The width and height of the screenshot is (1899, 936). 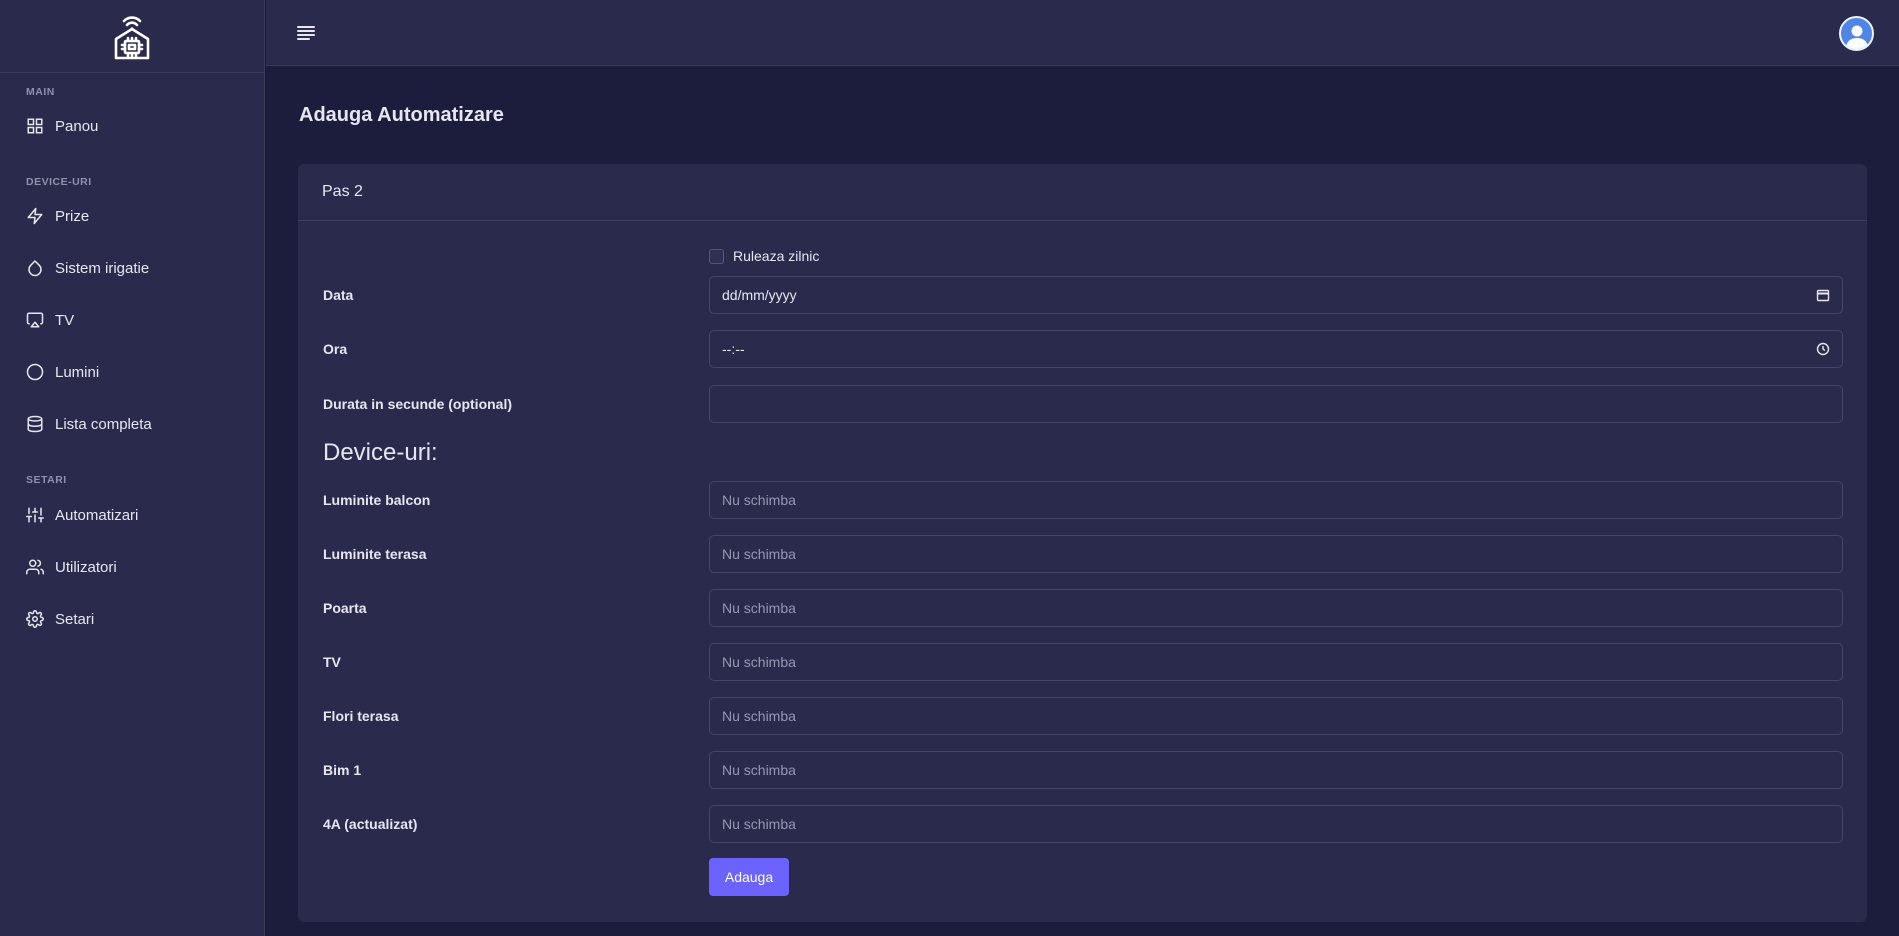 What do you see at coordinates (35, 126) in the screenshot?
I see `grid-icon` at bounding box center [35, 126].